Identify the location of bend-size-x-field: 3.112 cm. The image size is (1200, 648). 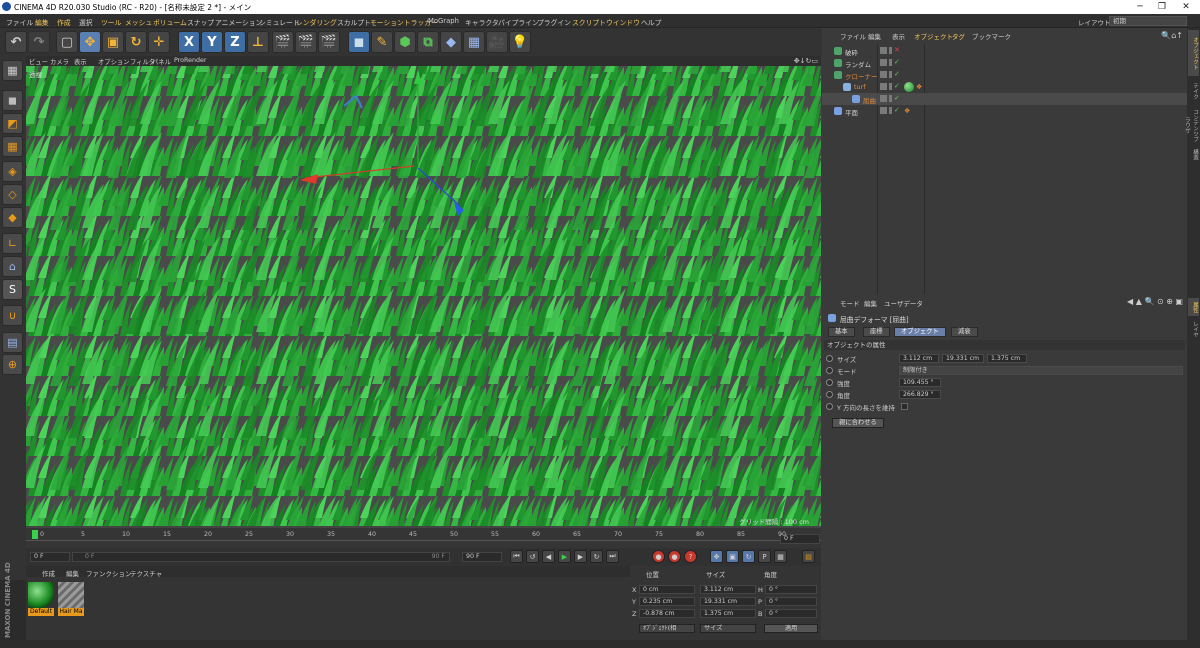
(919, 358).